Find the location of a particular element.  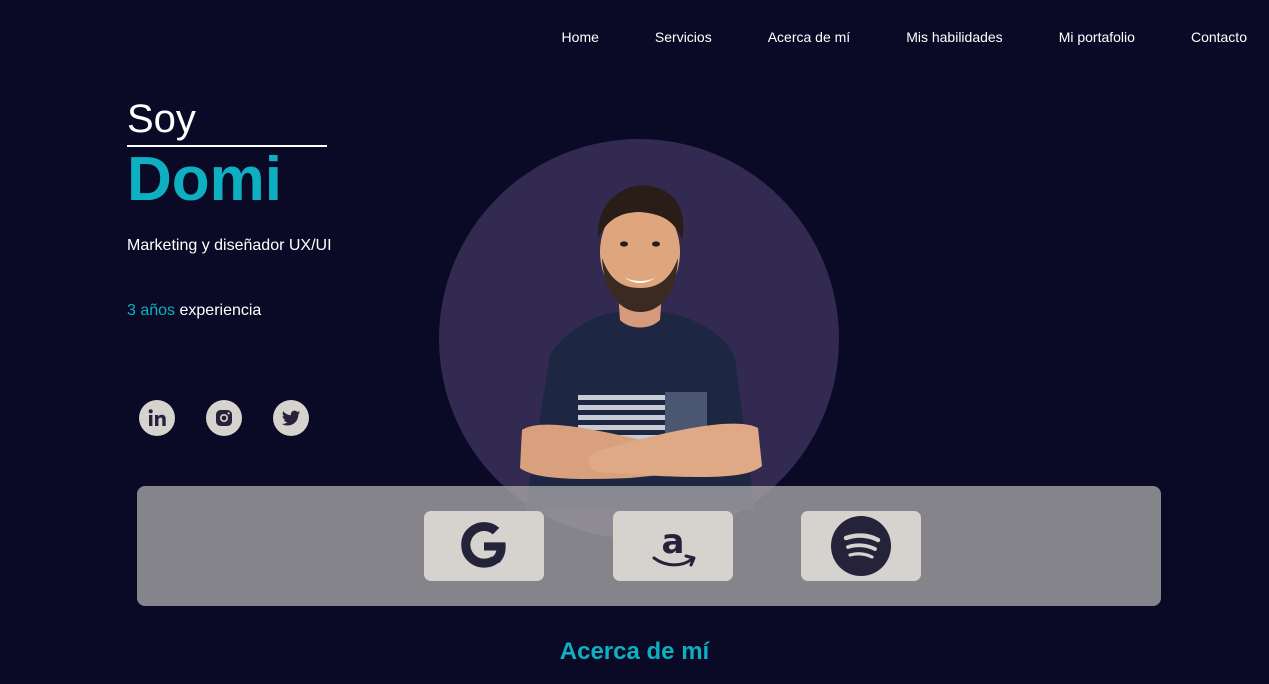

instagram-icon is located at coordinates (224, 418).